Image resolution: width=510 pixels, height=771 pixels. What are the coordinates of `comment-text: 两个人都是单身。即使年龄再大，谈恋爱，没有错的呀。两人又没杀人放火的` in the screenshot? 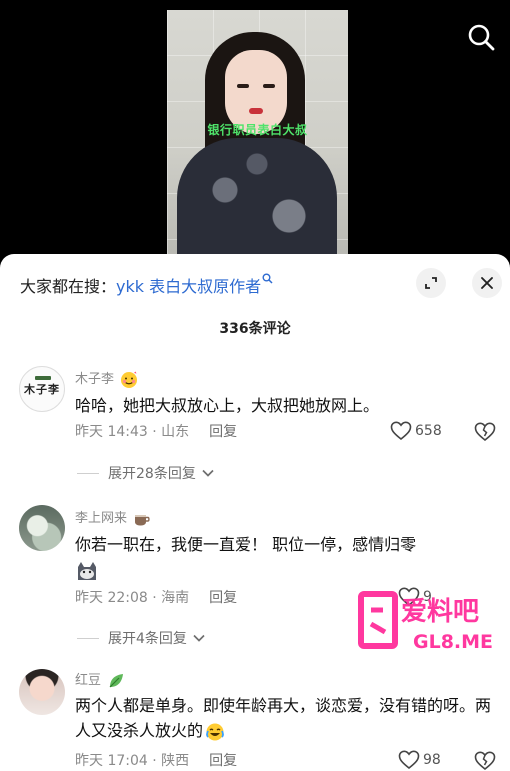 It's located at (285, 718).